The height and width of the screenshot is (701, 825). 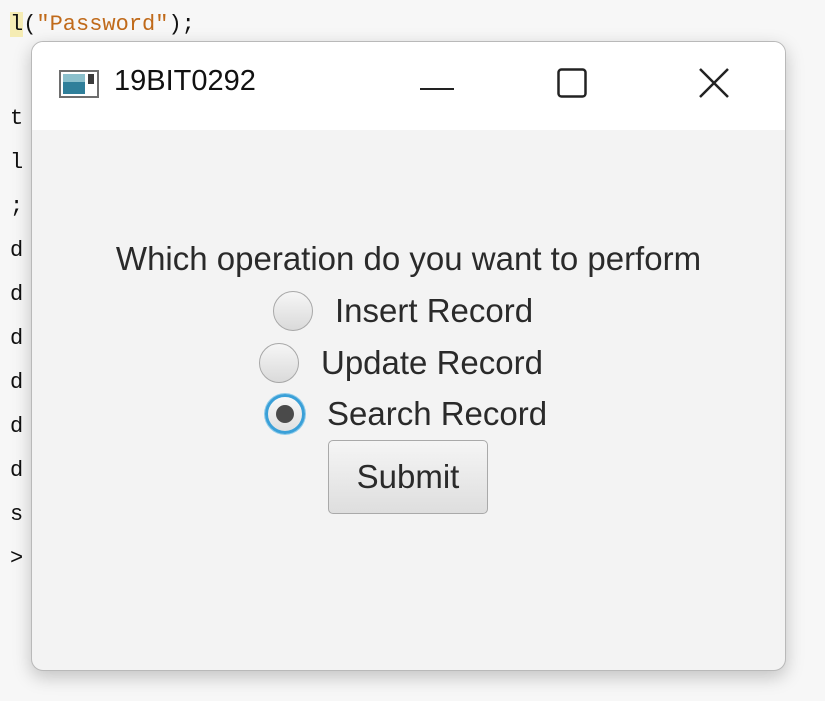 I want to click on code-line-password: l("Password");, so click(x=102, y=24).